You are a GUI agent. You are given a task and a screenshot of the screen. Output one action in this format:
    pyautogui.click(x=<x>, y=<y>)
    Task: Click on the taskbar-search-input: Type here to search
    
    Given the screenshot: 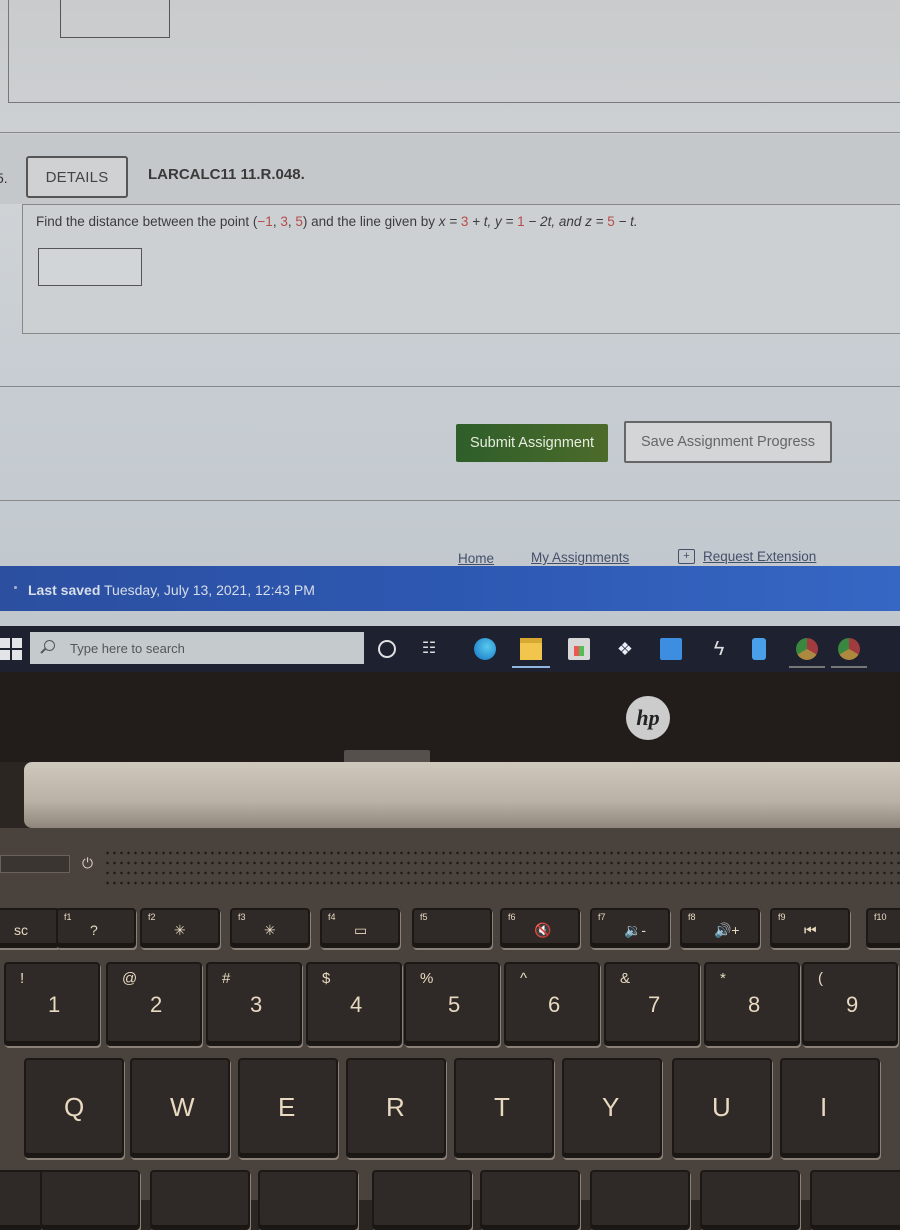 What is the action you would take?
    pyautogui.click(x=197, y=648)
    